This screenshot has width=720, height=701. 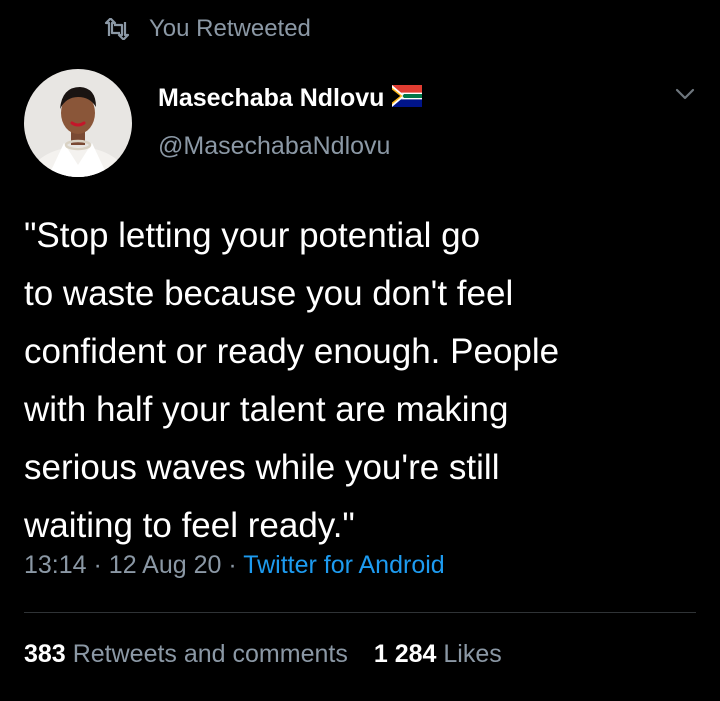 What do you see at coordinates (45, 654) in the screenshot?
I see `retweets-count: 383` at bounding box center [45, 654].